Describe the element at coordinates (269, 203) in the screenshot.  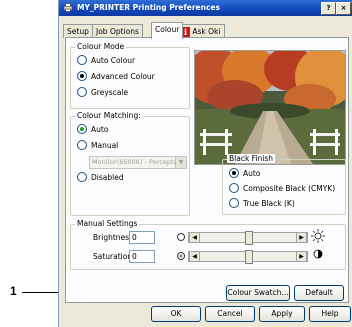
I see `true-black-label: True Black (K)` at that location.